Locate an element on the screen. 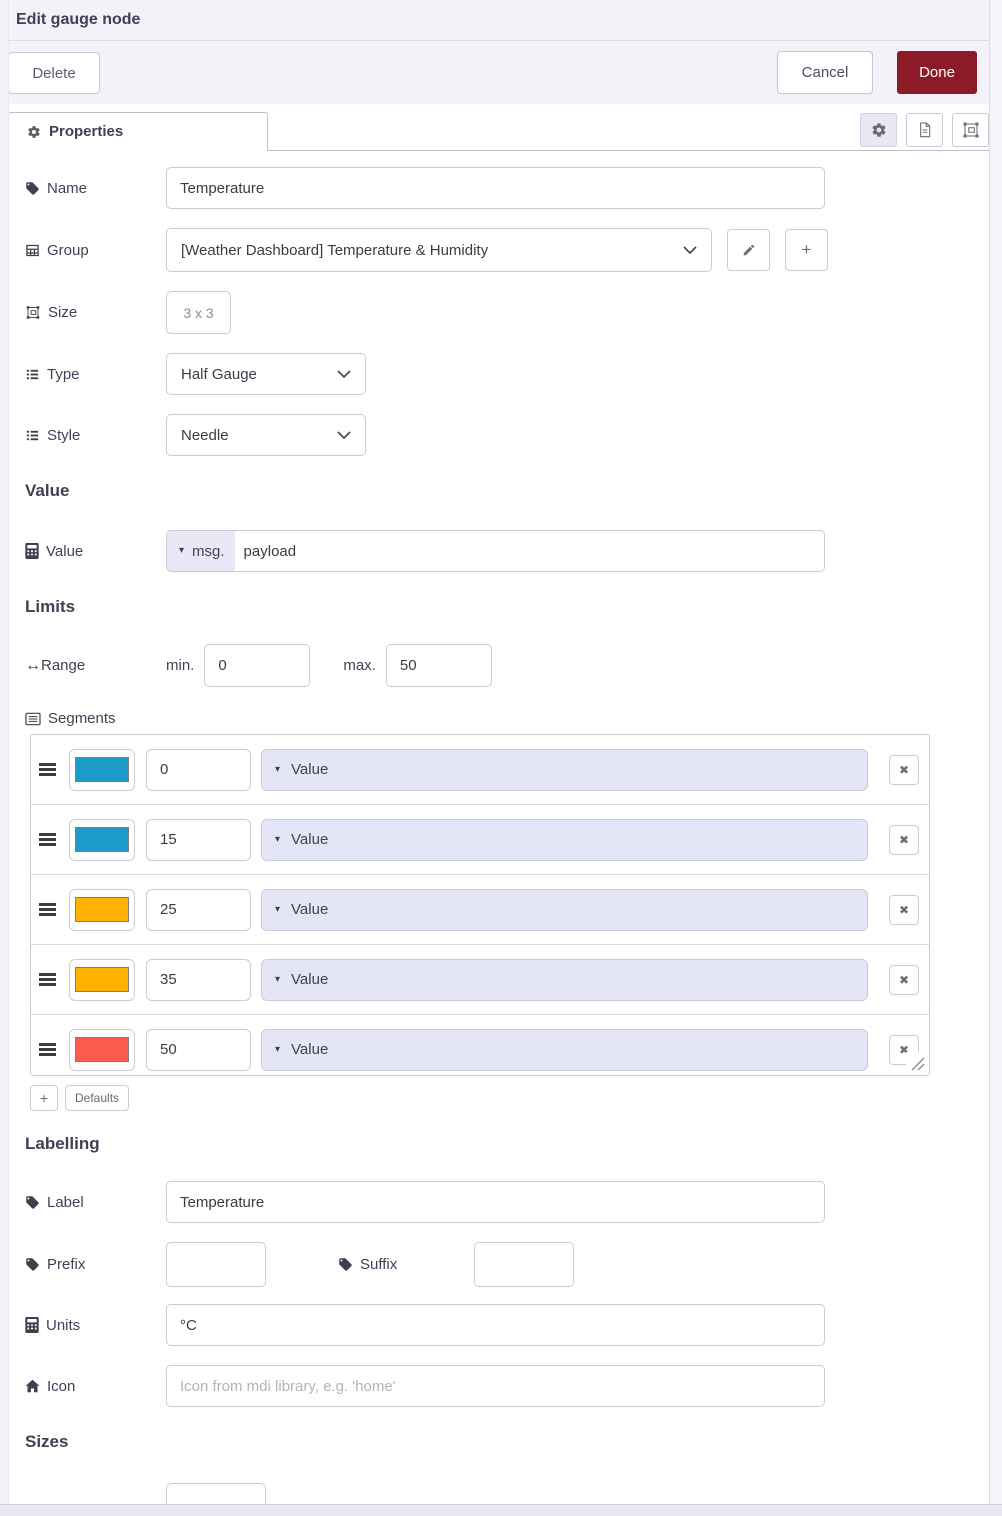  segments-label: Segments is located at coordinates (82, 718).